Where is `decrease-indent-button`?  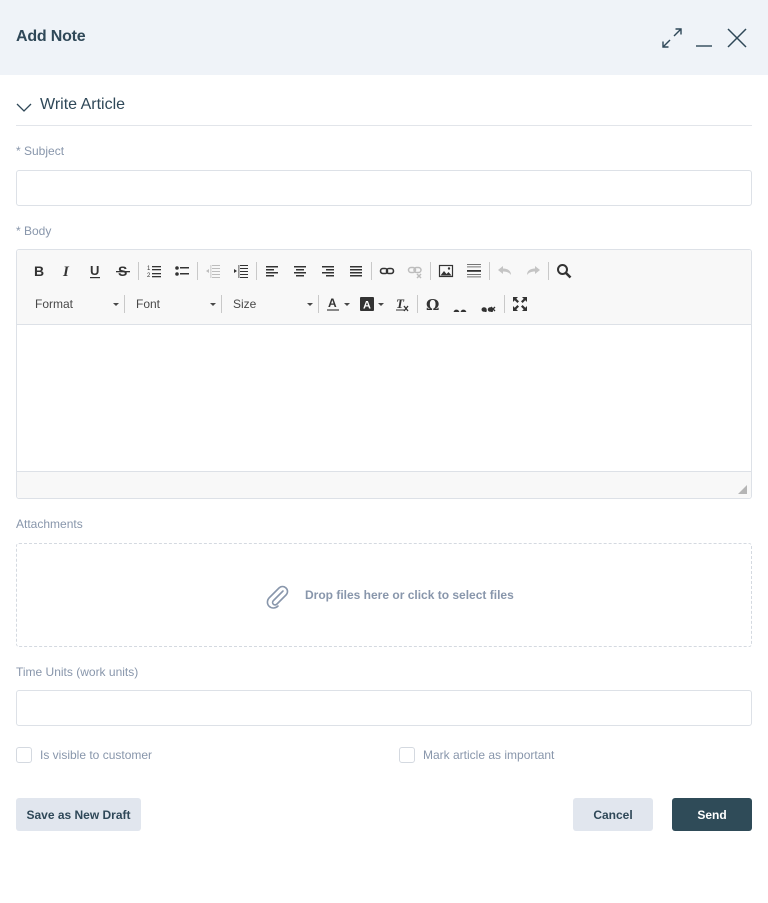 decrease-indent-button is located at coordinates (213, 271).